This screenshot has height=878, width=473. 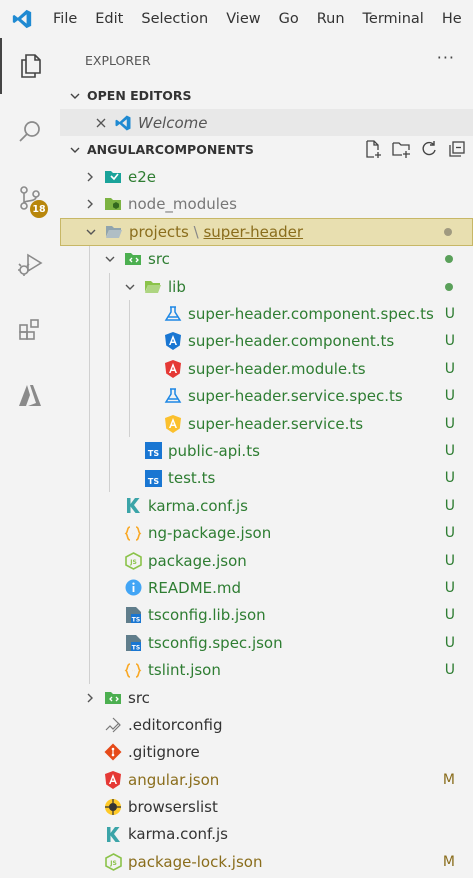 What do you see at coordinates (266, 176) in the screenshot?
I see `tree-item: e2e` at bounding box center [266, 176].